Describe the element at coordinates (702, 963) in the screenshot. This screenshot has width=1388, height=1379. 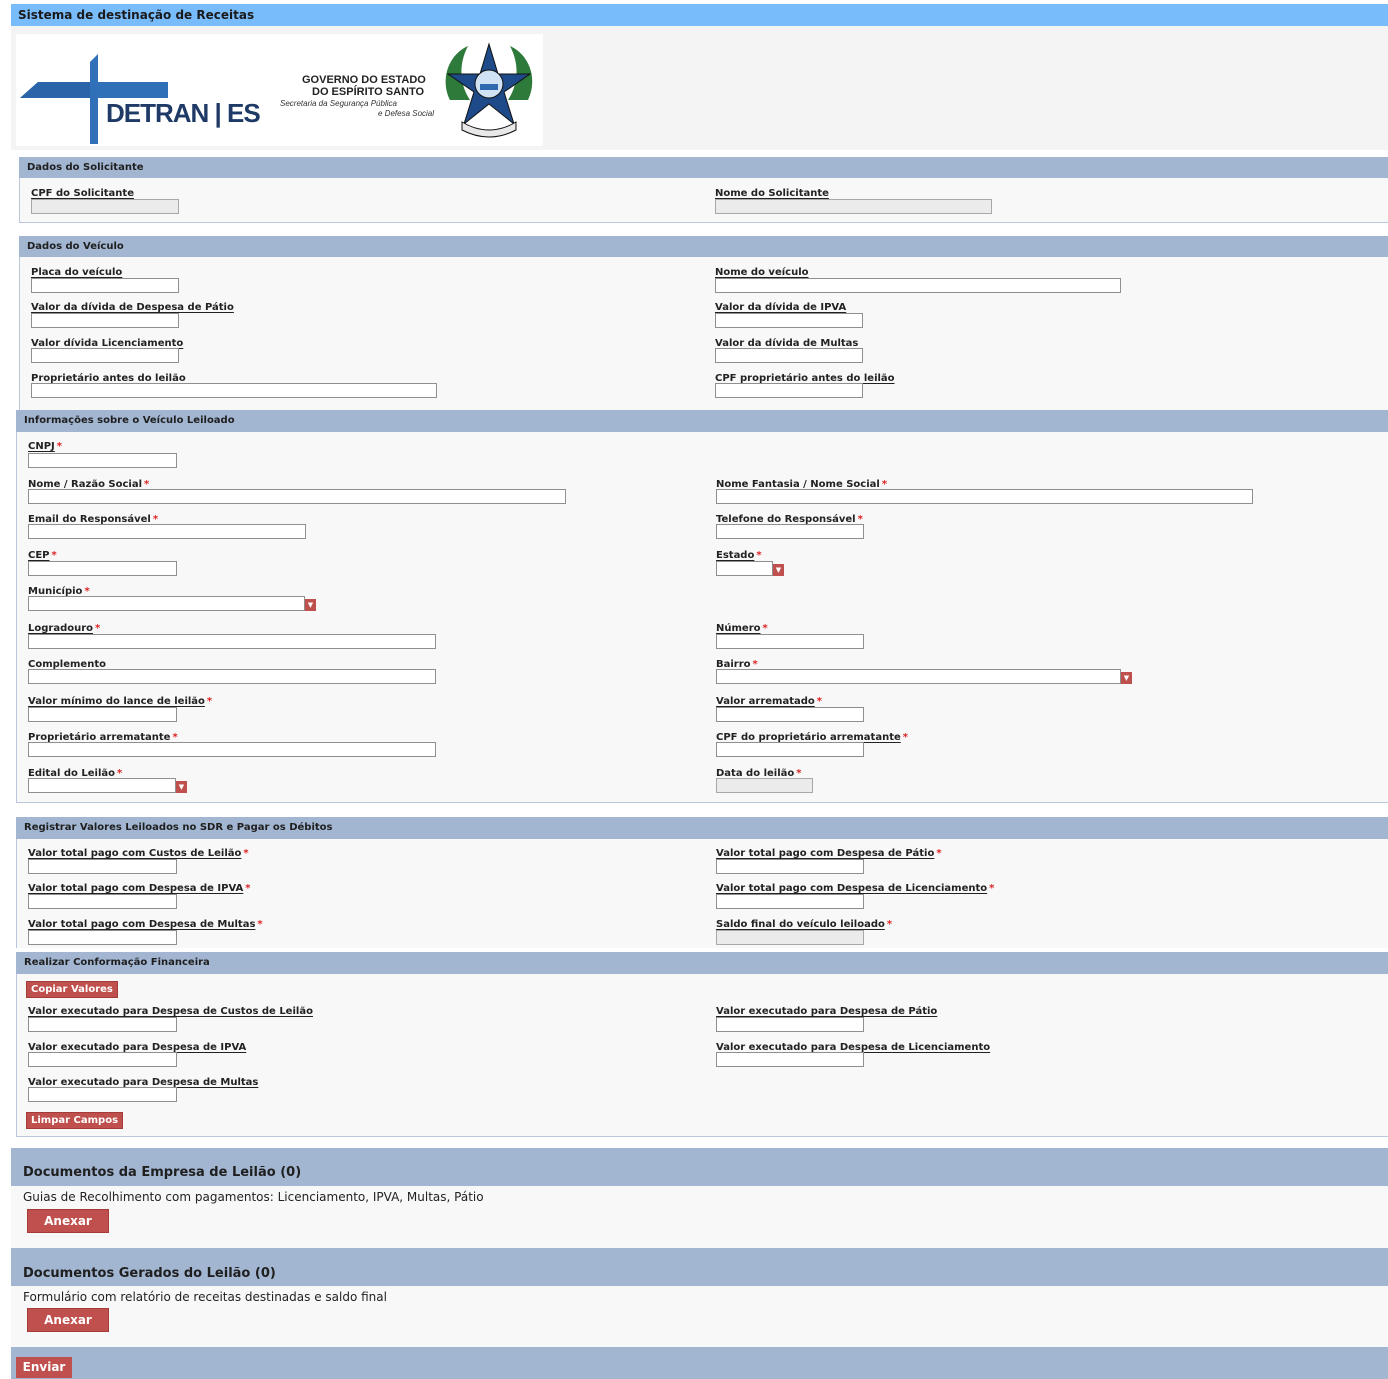
I see `conformacao-header: Realizar Conformação Financeira` at that location.